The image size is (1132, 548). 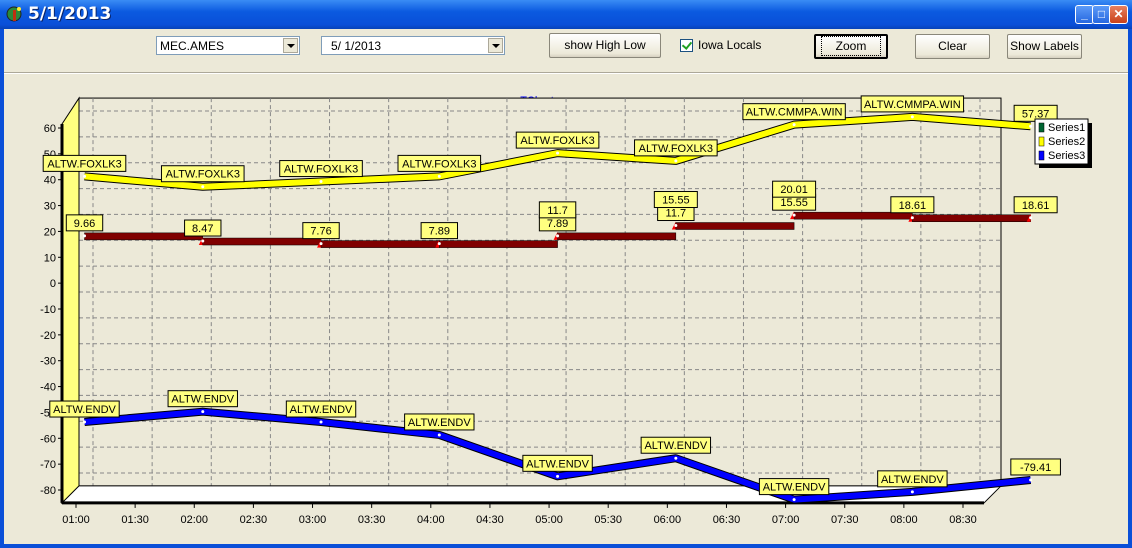 I want to click on show-high-low-button: show High Low, so click(x=605, y=45).